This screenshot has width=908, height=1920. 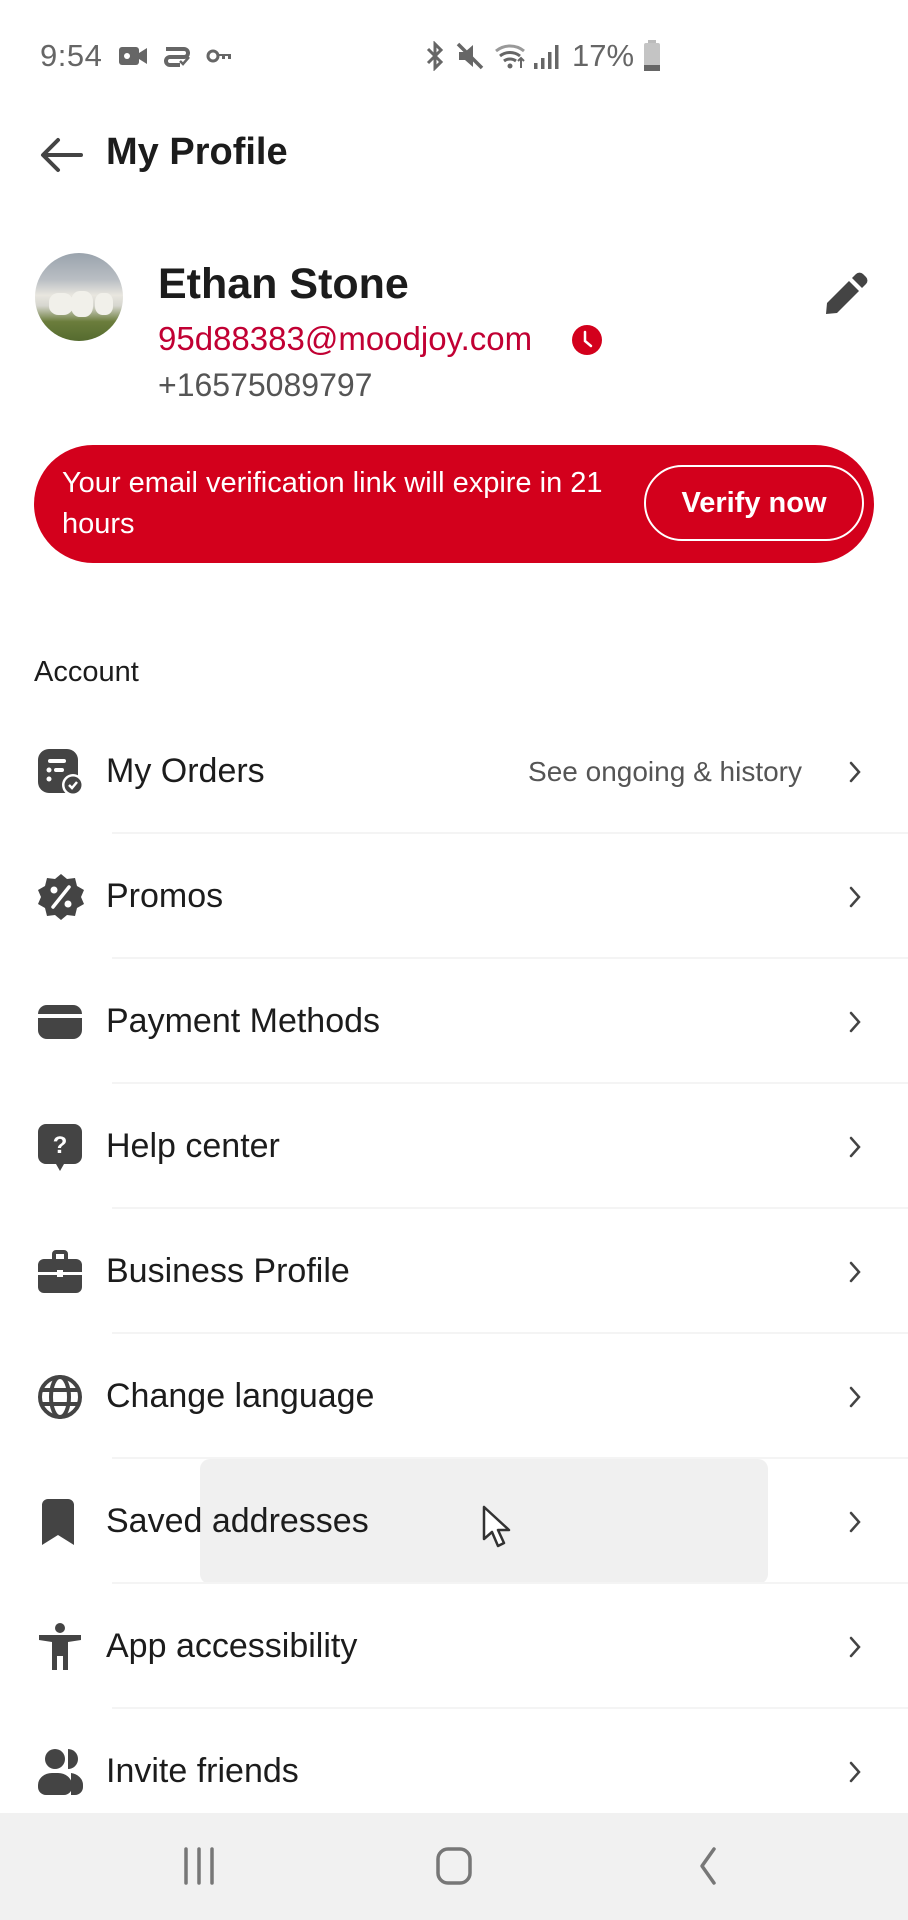 I want to click on card-icon, so click(x=60, y=1021).